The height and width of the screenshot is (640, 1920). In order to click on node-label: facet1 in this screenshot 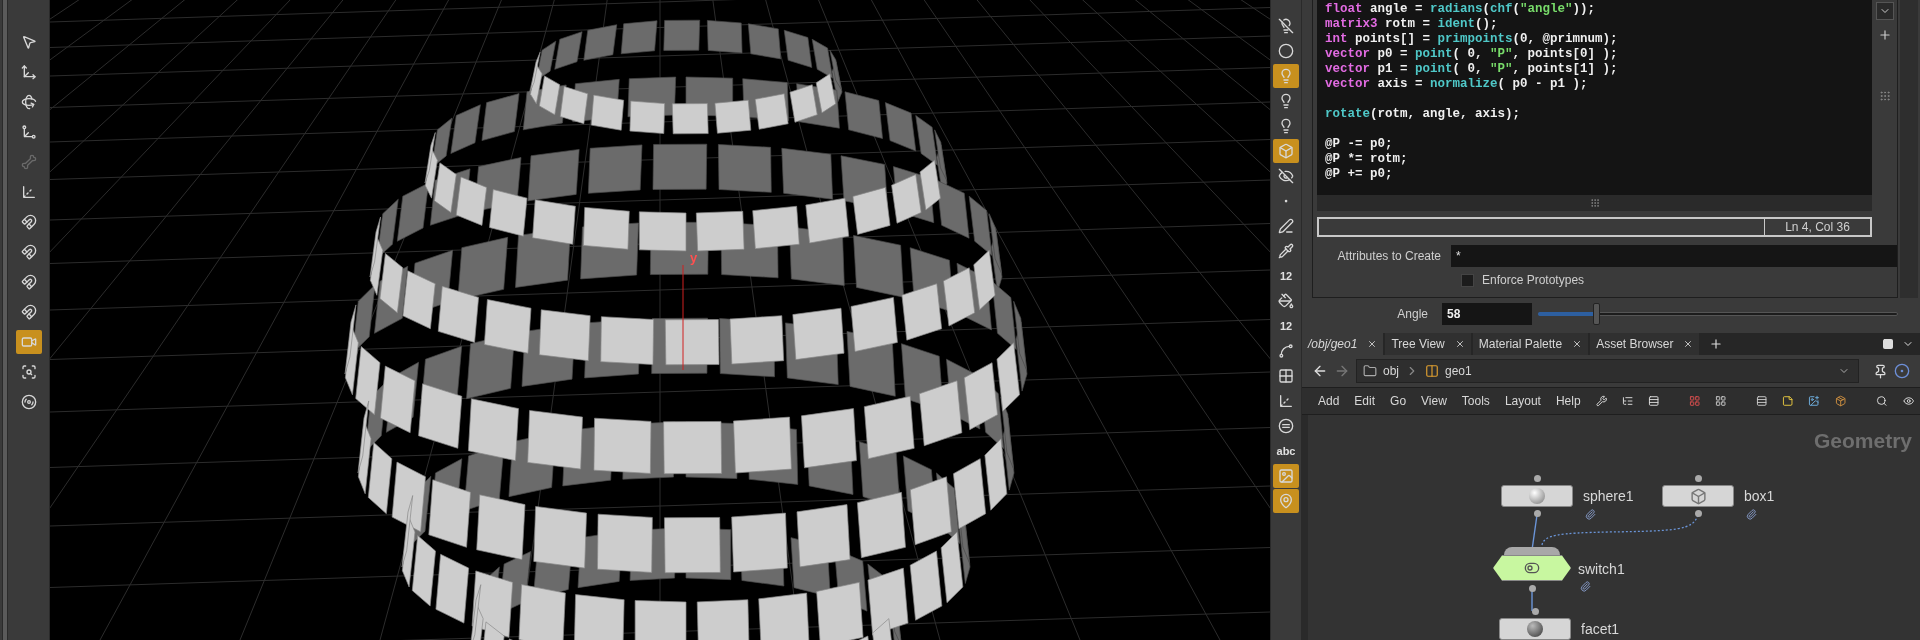, I will do `click(1600, 629)`.